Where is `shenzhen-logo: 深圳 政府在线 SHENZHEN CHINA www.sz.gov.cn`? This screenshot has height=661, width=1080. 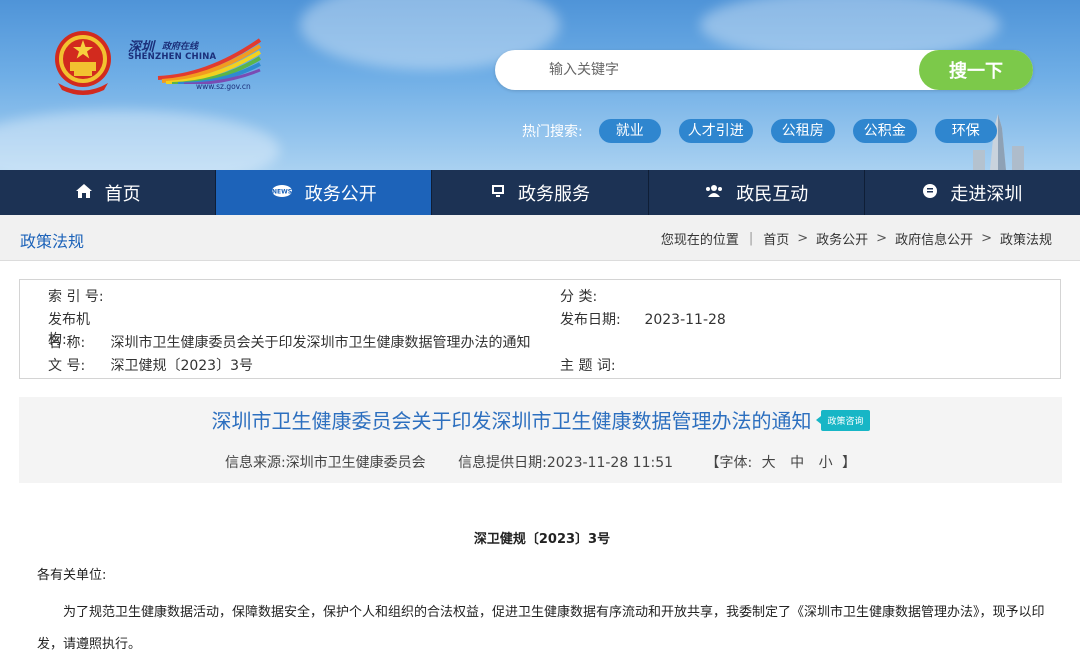
shenzhen-logo: 深圳 政府在线 SHENZHEN CHINA www.sz.gov.cn is located at coordinates (195, 65).